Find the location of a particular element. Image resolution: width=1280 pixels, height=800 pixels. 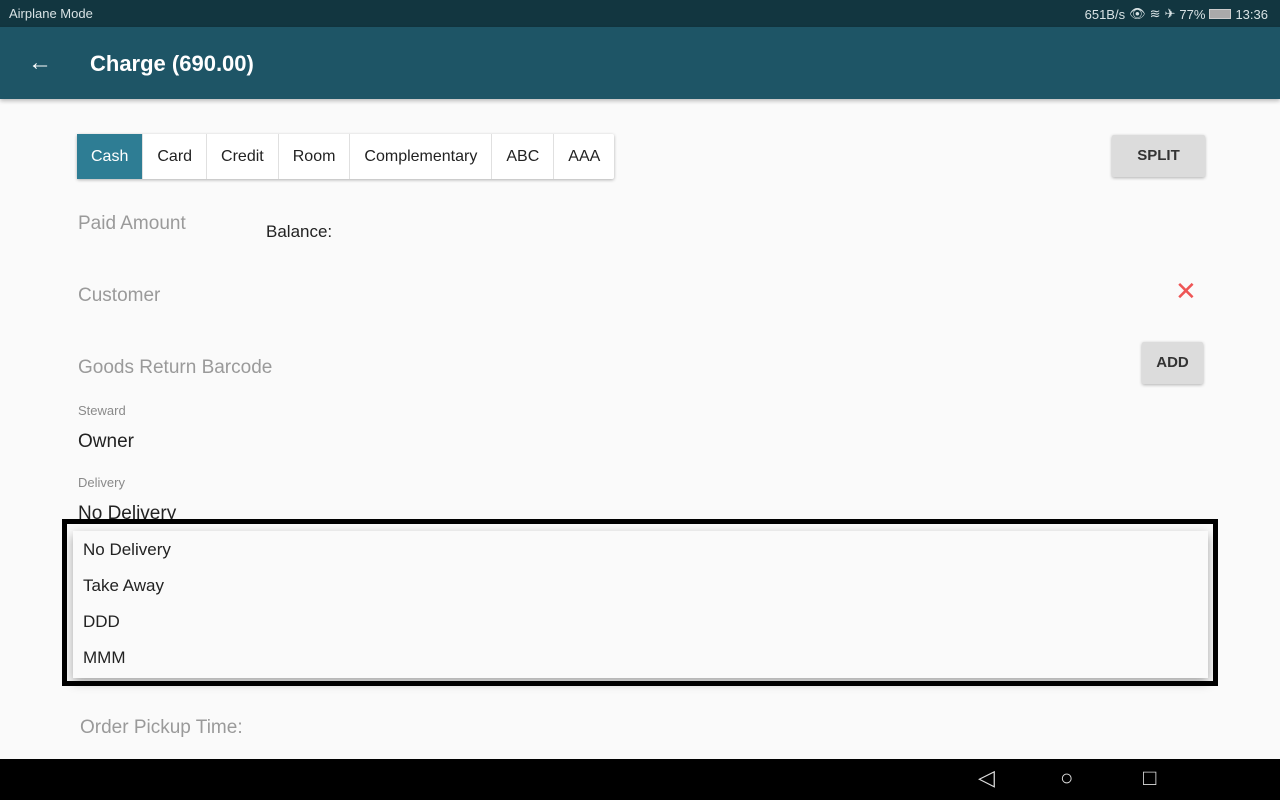

steward-label: Steward is located at coordinates (102, 410).